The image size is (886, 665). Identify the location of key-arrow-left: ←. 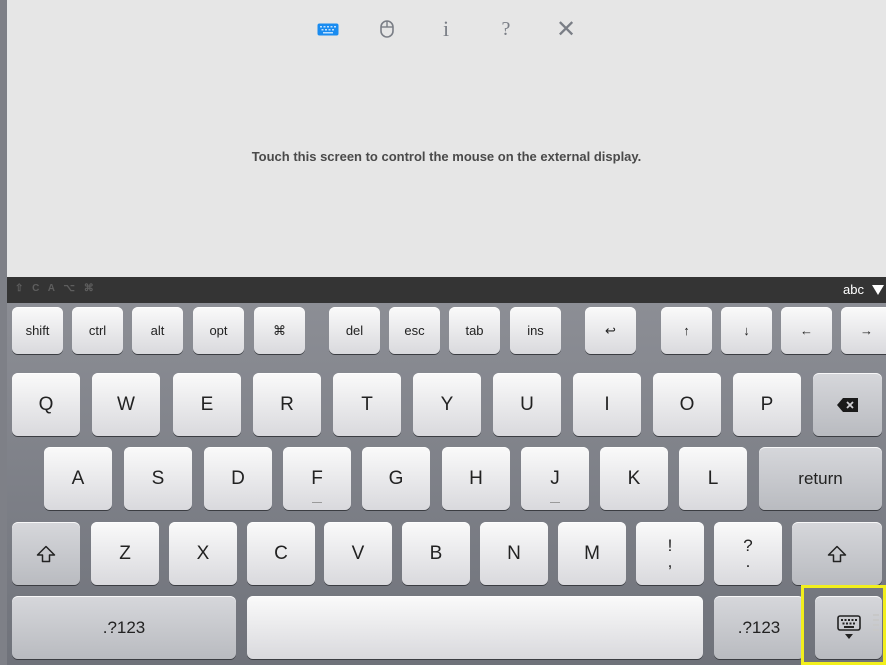
(806, 330).